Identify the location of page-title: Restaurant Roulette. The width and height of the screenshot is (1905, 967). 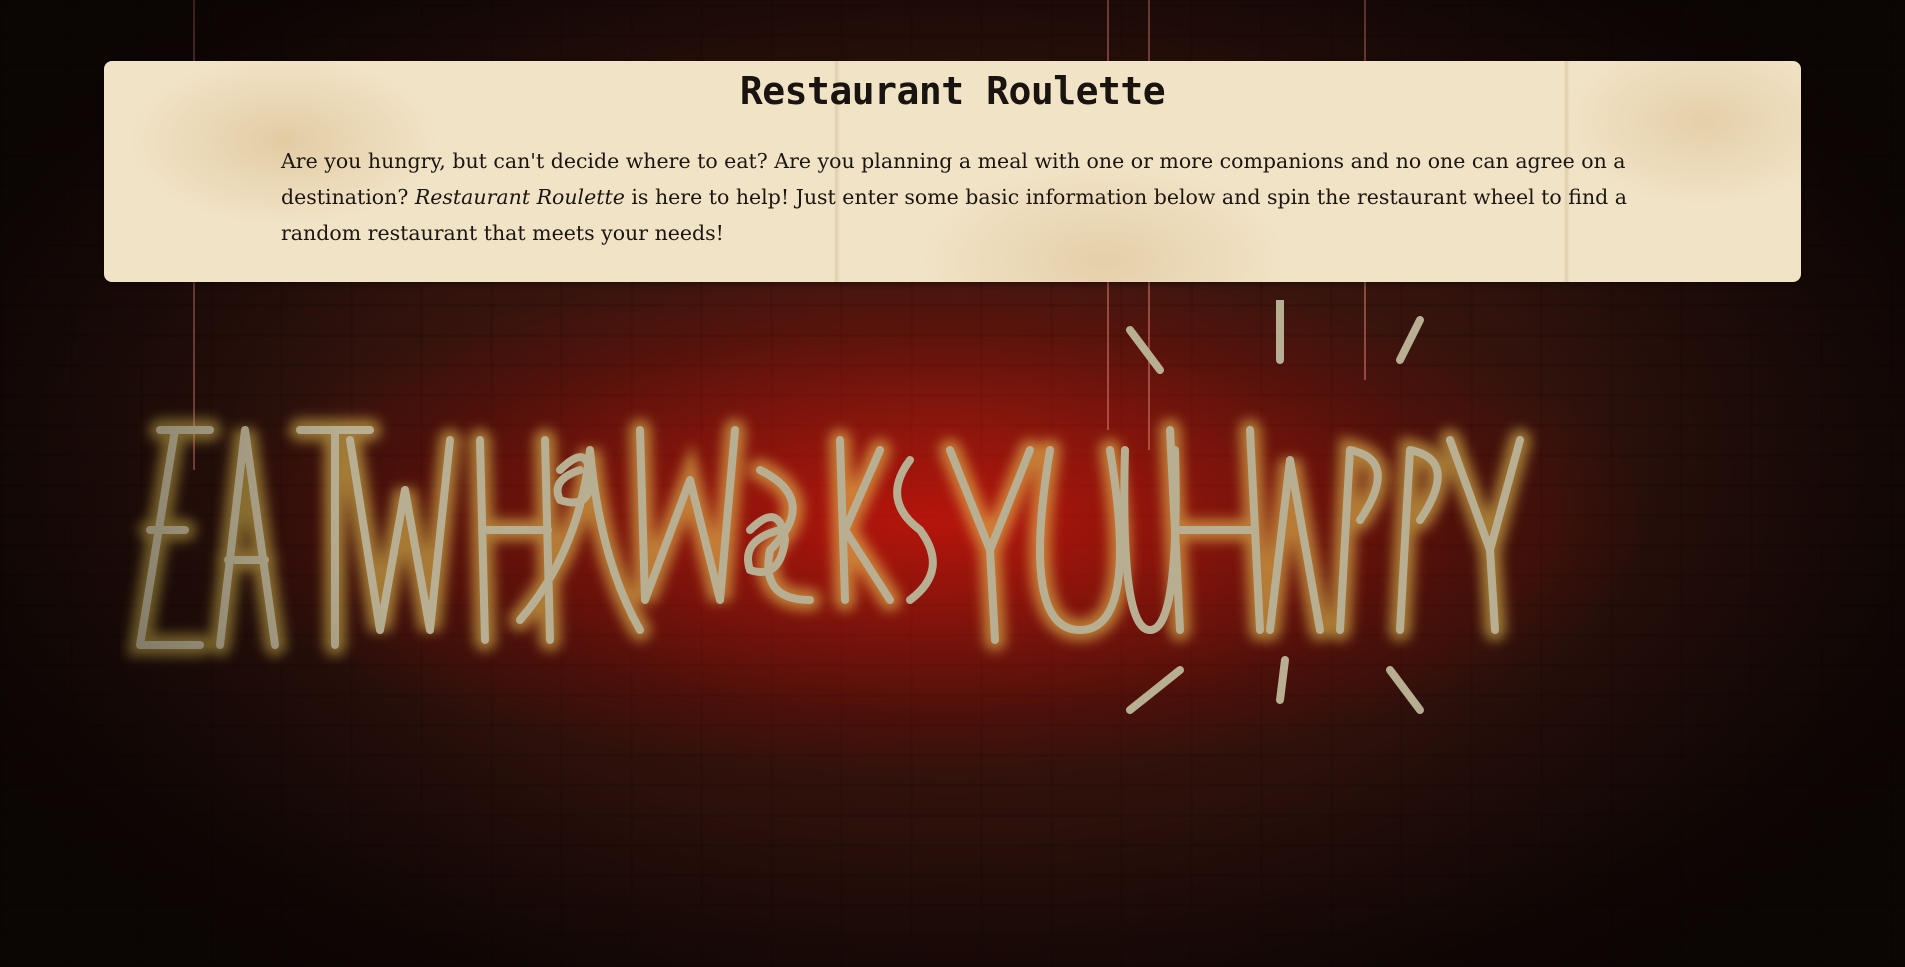
(952, 91).